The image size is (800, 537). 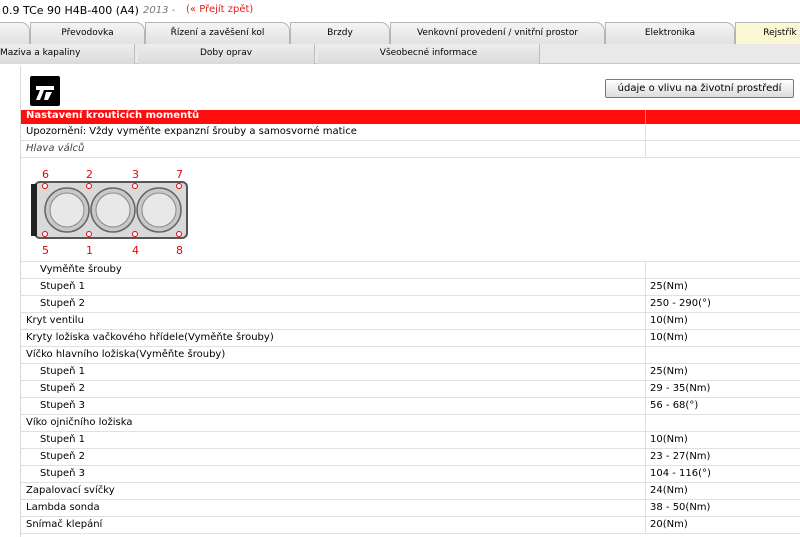 I want to click on tab-brzdy: Brzdy, so click(x=340, y=33).